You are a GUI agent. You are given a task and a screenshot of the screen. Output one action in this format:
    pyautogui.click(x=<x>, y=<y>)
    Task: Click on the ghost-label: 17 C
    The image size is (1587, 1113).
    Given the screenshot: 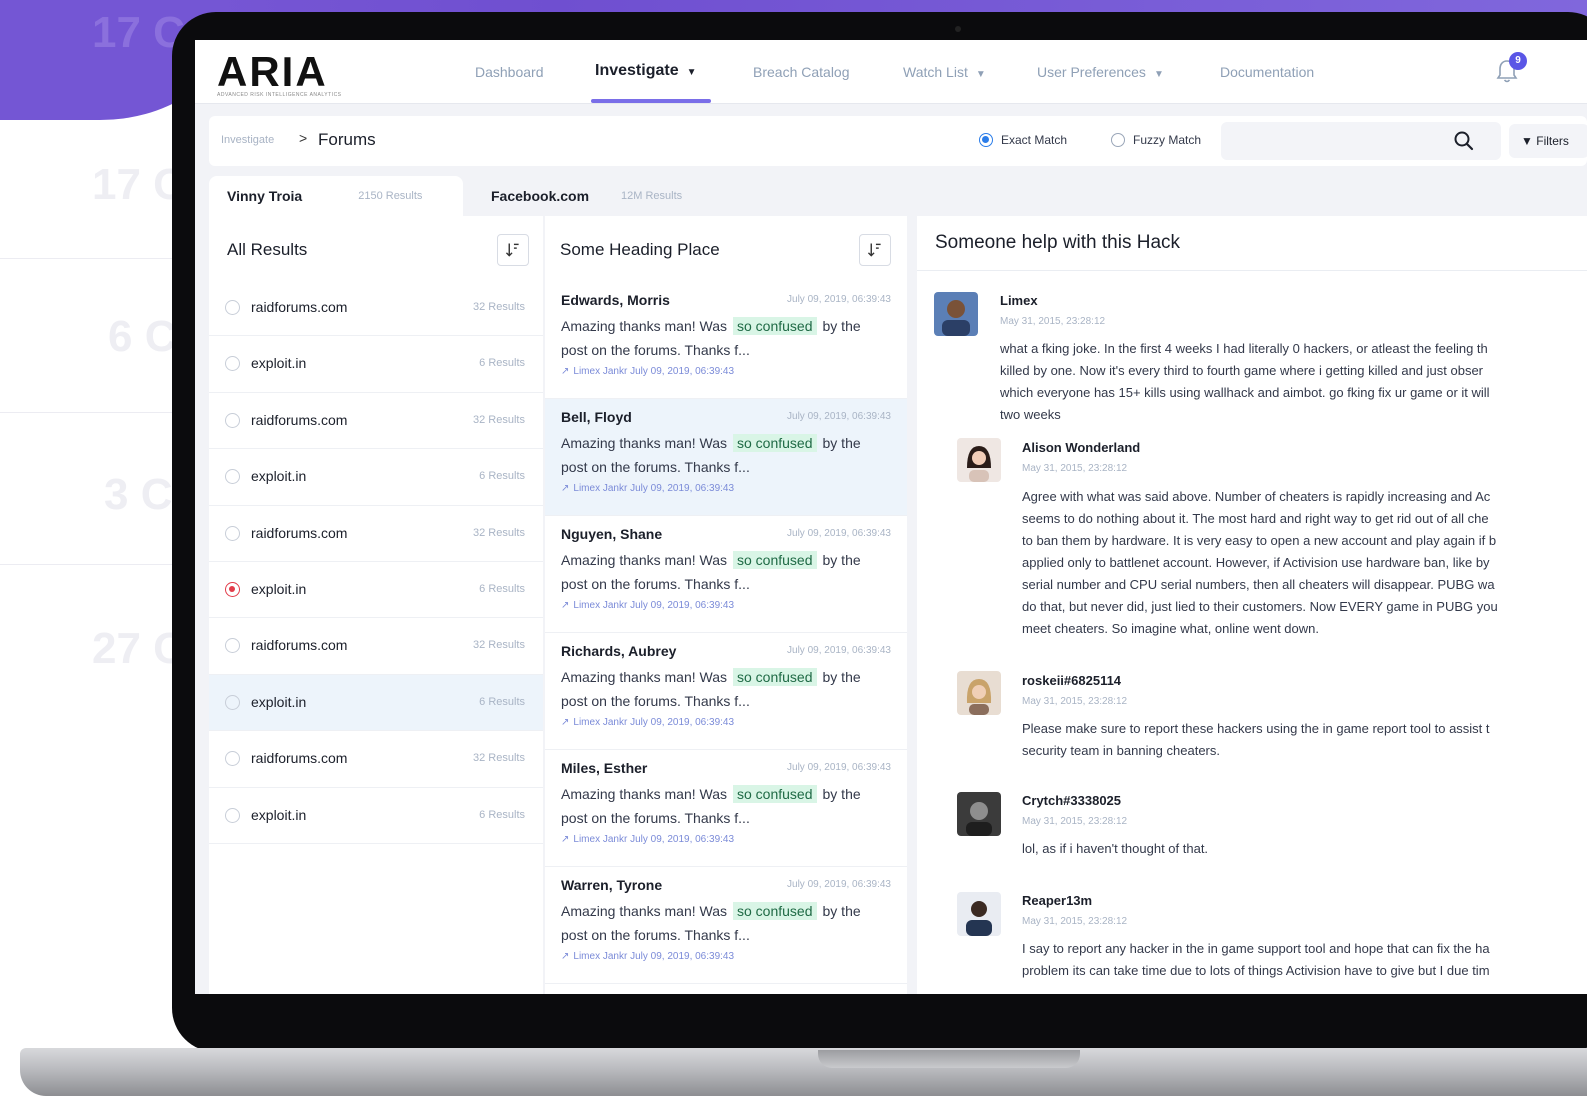 What is the action you would take?
    pyautogui.click(x=138, y=184)
    